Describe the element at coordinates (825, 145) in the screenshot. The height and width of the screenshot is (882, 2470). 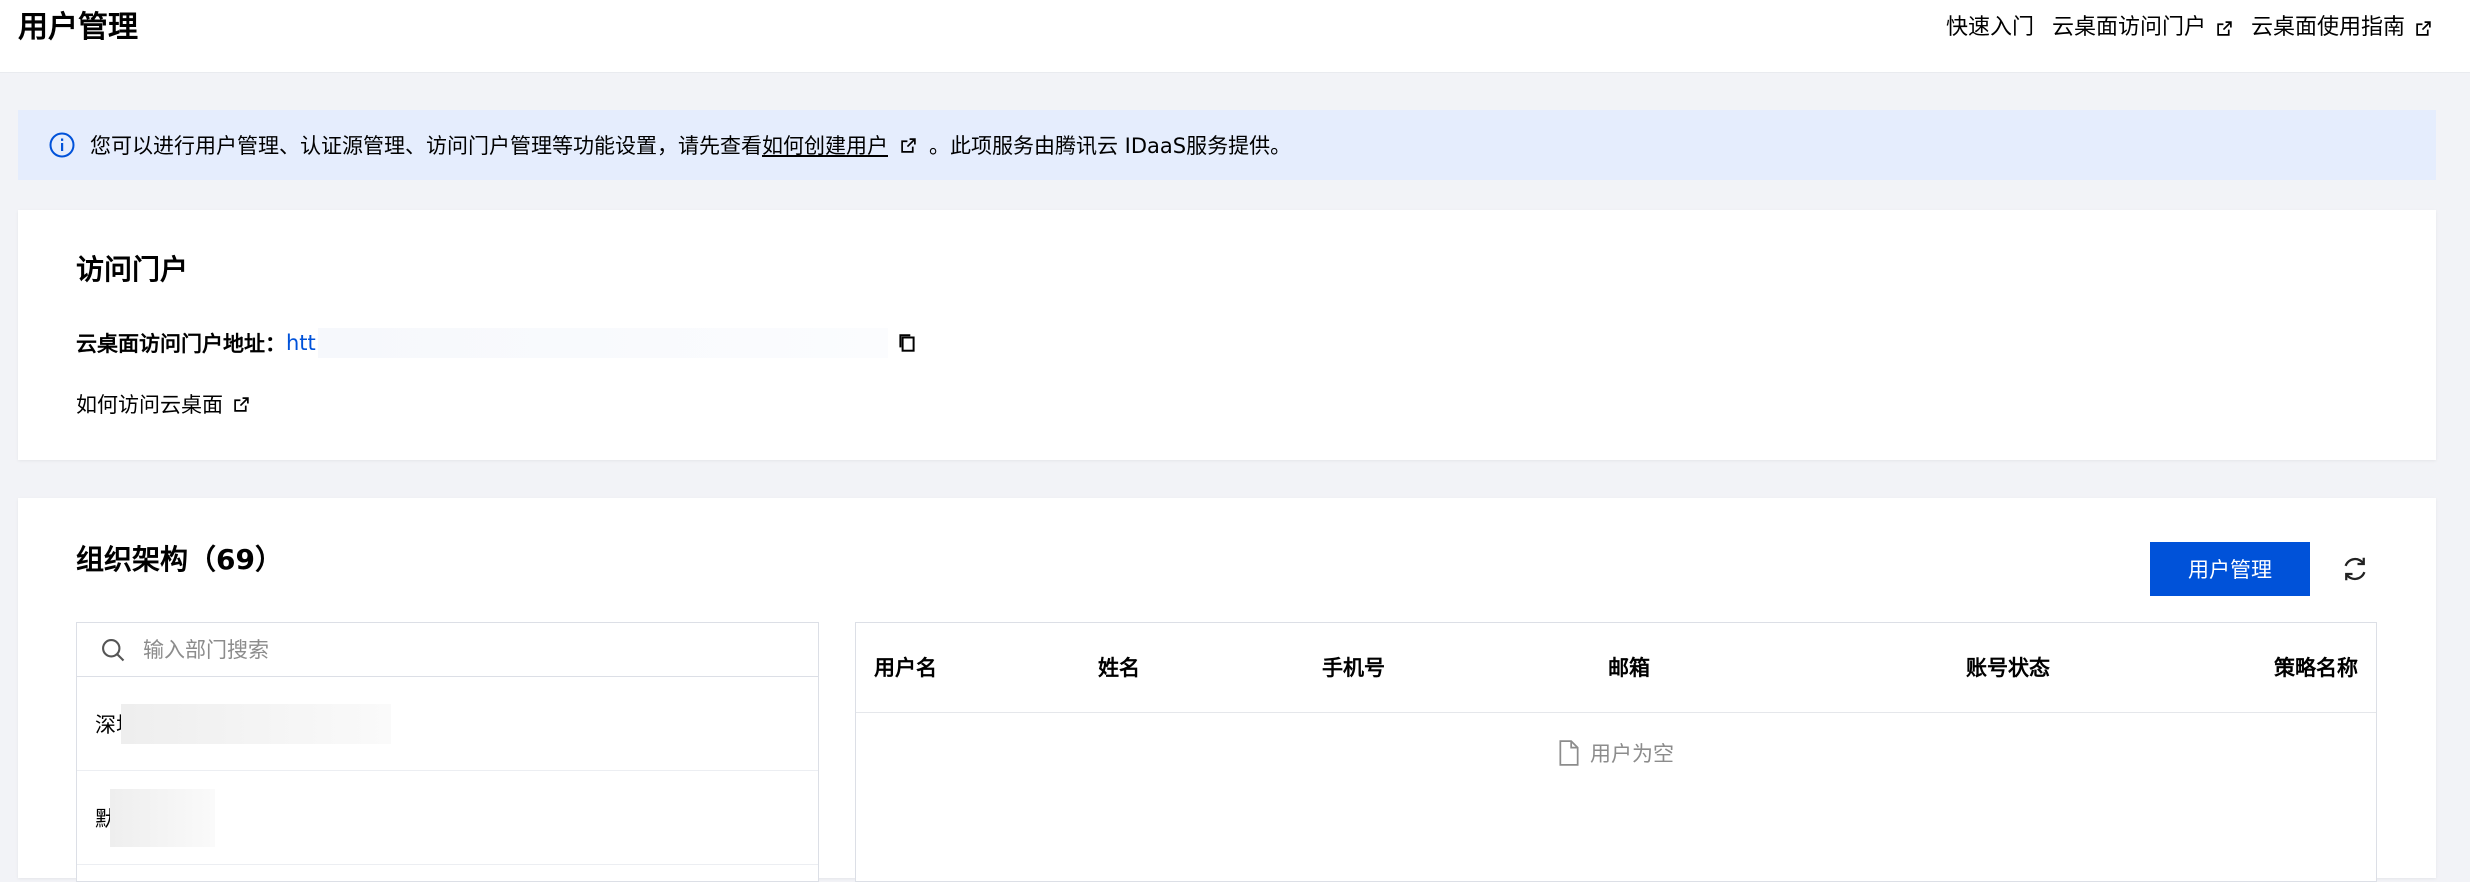
I see `create-user-guide-link: 如何创建用户` at that location.